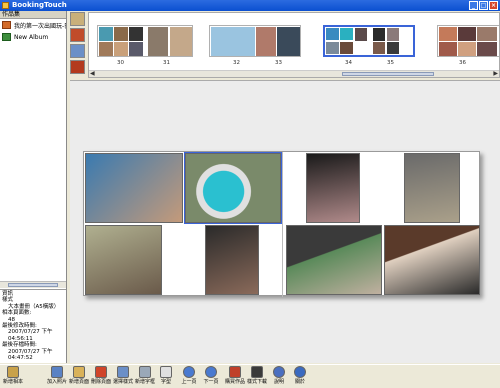 Image resolution: width=500 pixels, height=388 pixels. I want to click on add-textbox-button: 新增字框, so click(145, 377).